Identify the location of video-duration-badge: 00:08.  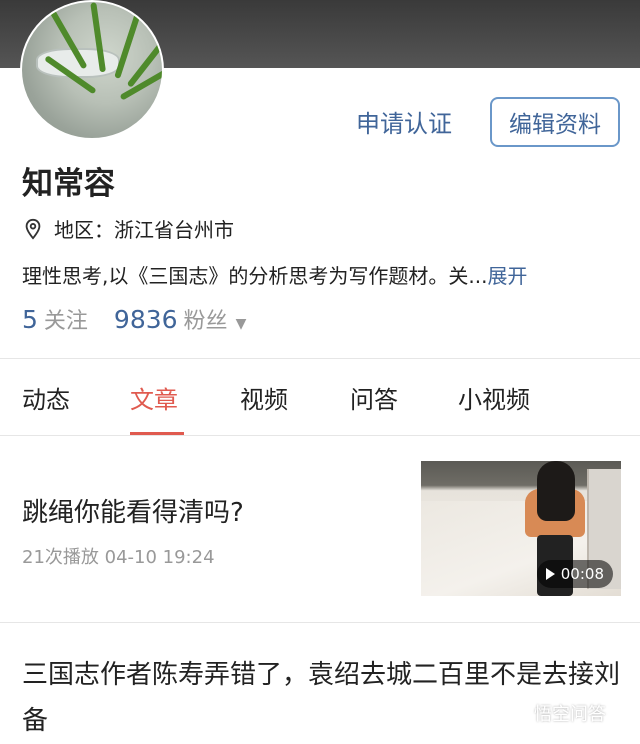
(574, 574).